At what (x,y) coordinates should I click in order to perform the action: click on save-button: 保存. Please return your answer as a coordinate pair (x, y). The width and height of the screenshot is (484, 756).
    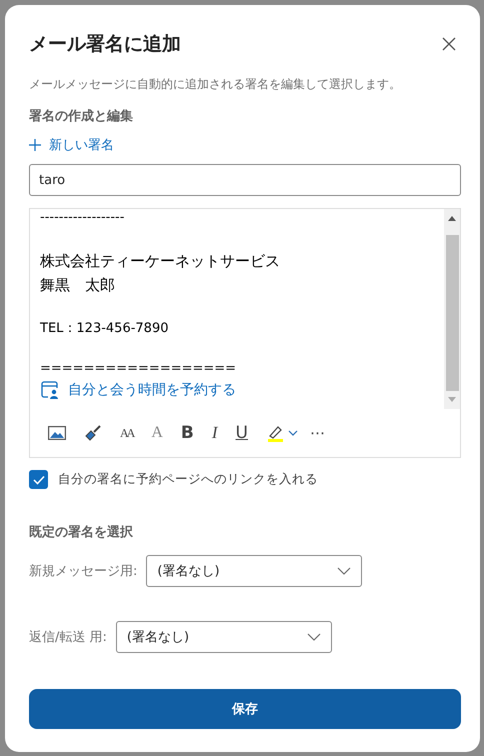
    Looking at the image, I should click on (245, 709).